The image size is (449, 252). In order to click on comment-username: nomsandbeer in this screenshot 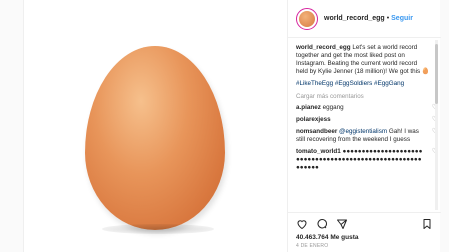, I will do `click(316, 131)`.